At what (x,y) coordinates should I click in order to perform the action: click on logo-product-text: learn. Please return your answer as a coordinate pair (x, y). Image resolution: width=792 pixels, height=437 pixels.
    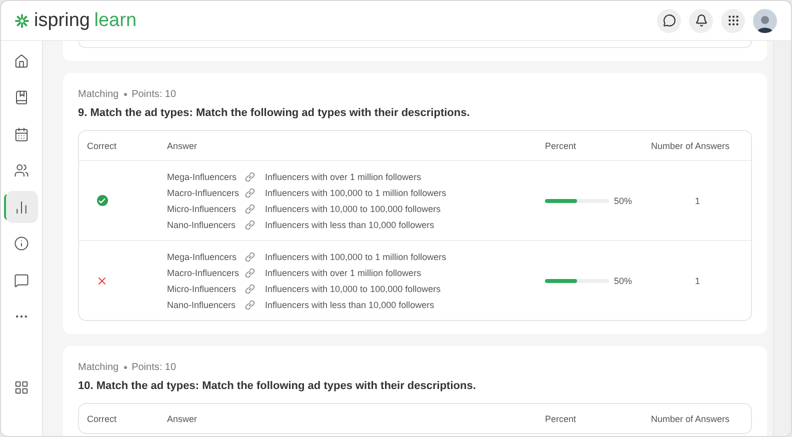
    Looking at the image, I should click on (115, 20).